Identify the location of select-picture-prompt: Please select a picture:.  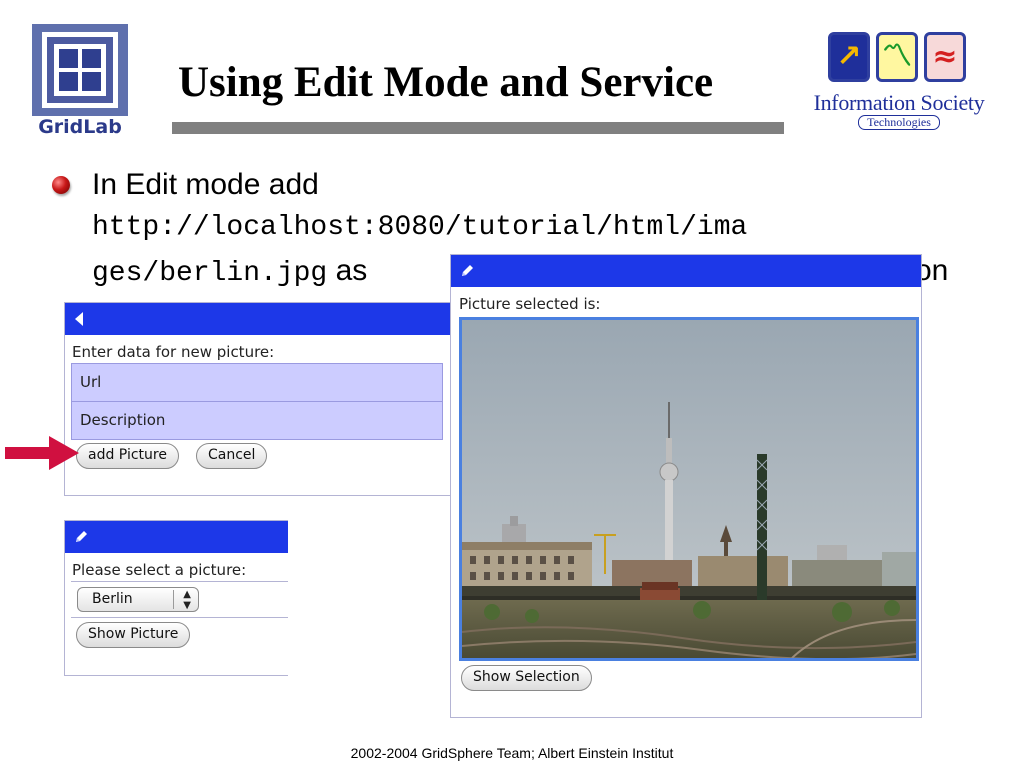
(159, 570).